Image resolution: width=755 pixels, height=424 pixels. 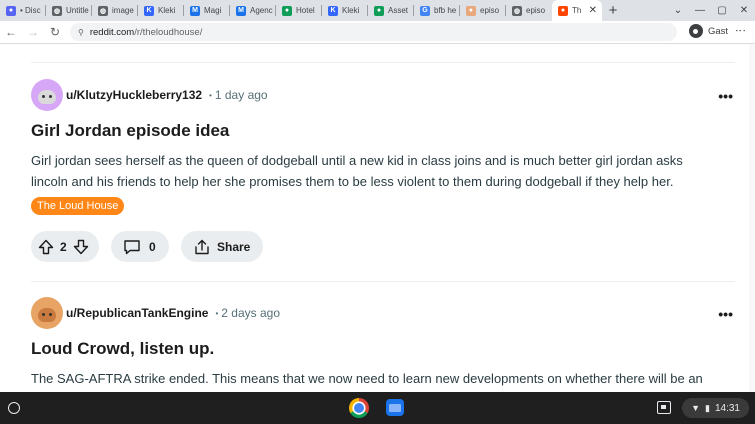 What do you see at coordinates (383, 246) in the screenshot?
I see `post-actions: 2 0 Share` at bounding box center [383, 246].